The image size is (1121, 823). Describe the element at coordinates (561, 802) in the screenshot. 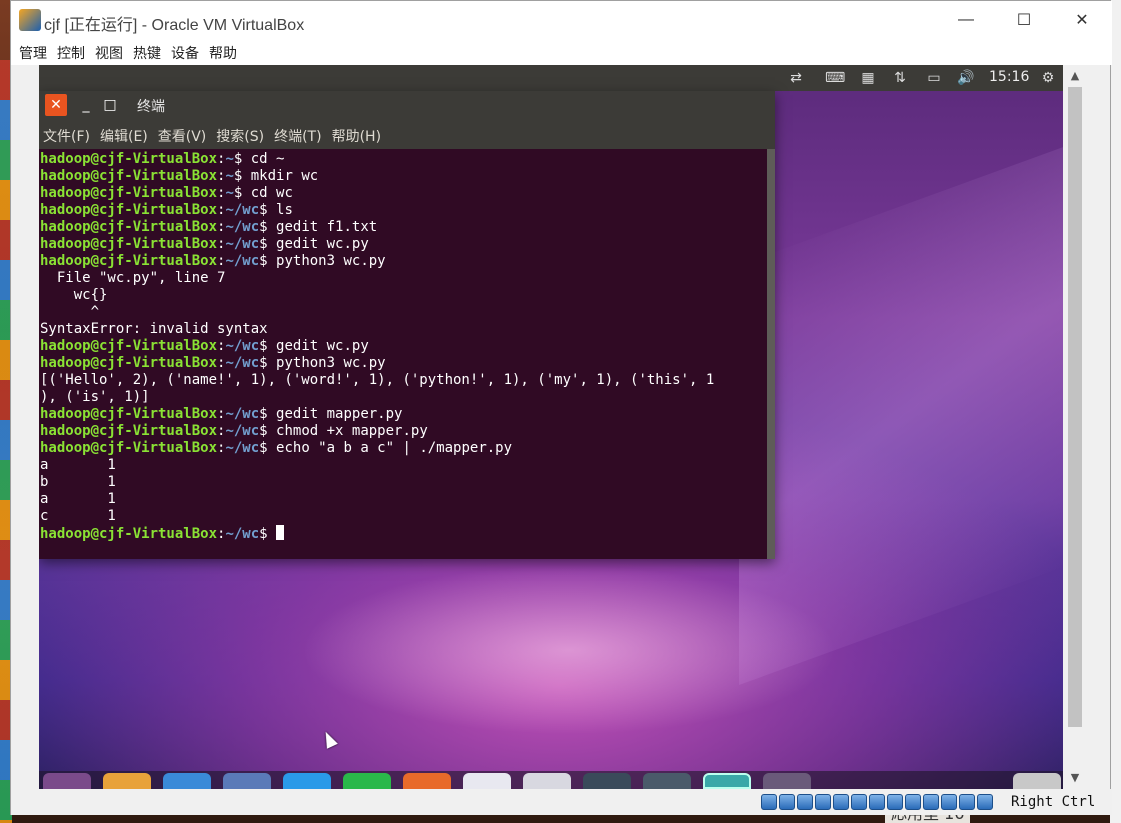

I see `vbox-statusbar: Right Ctrl` at that location.